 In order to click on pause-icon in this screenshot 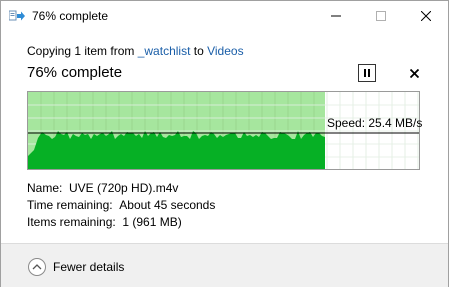, I will do `click(367, 73)`.